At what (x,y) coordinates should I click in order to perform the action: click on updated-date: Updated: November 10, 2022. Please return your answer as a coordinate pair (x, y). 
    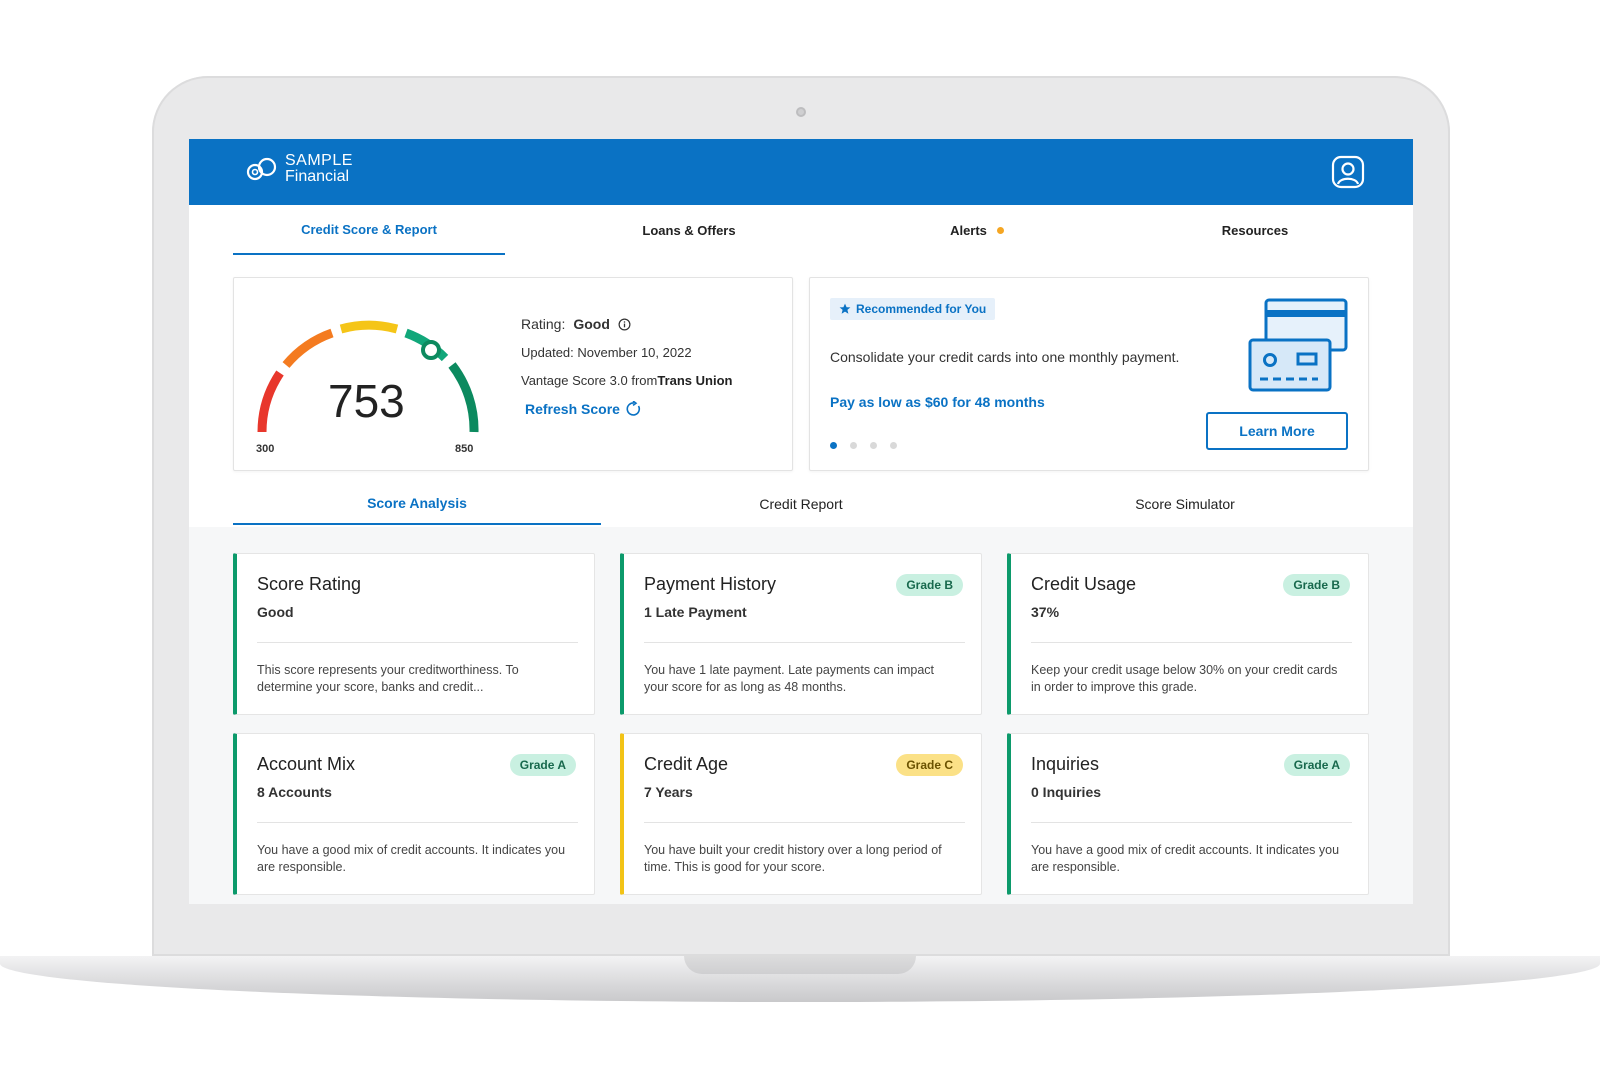
    Looking at the image, I should click on (606, 352).